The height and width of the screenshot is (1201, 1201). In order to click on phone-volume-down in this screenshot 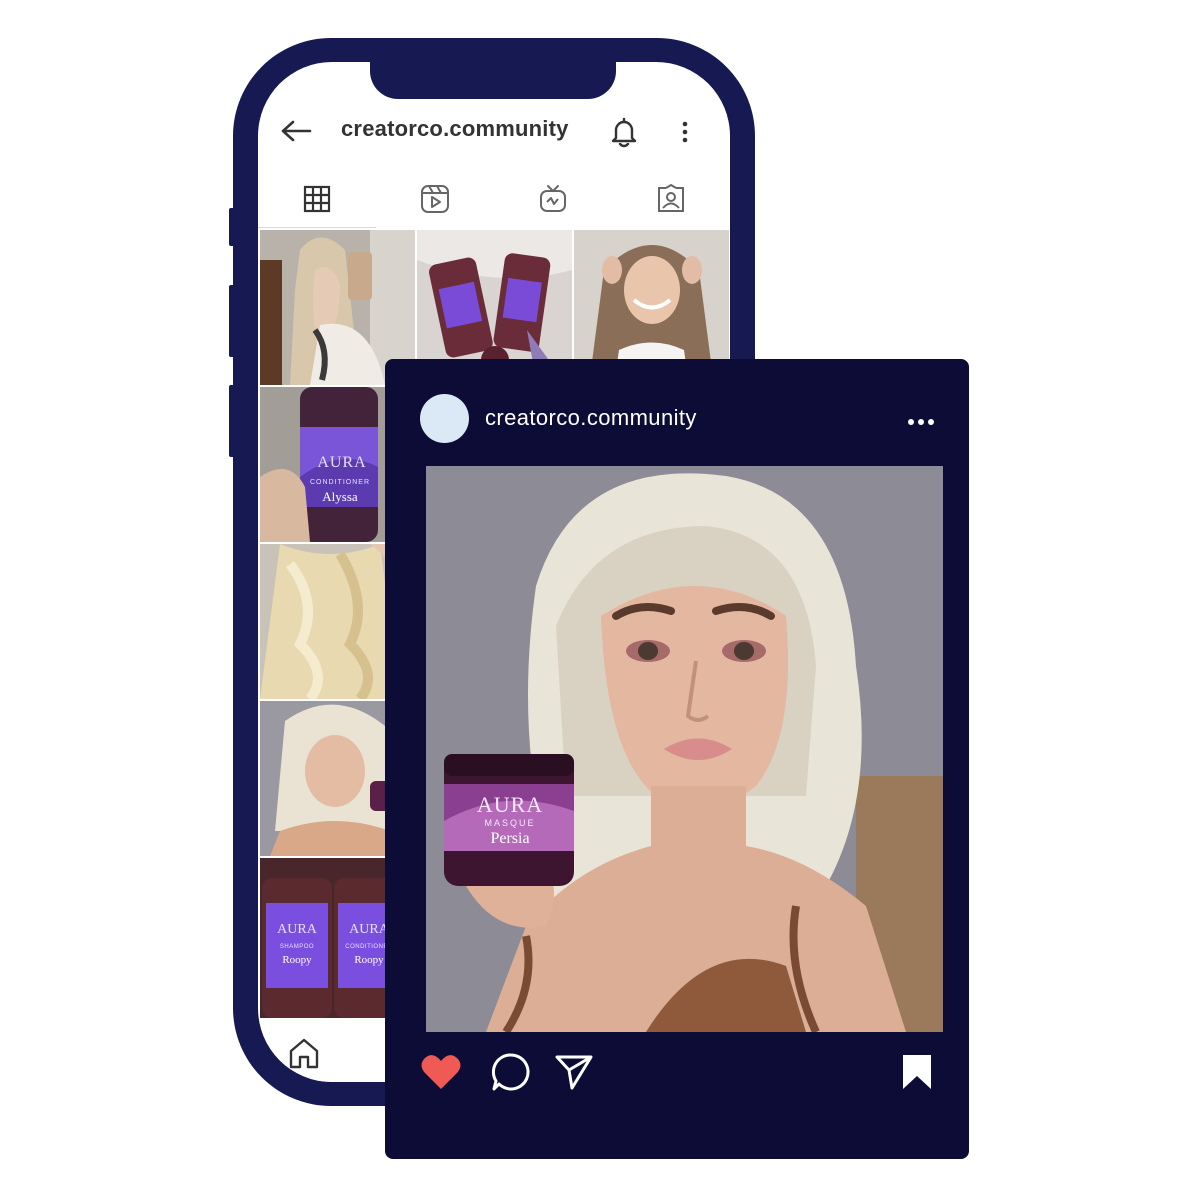, I will do `click(232, 421)`.